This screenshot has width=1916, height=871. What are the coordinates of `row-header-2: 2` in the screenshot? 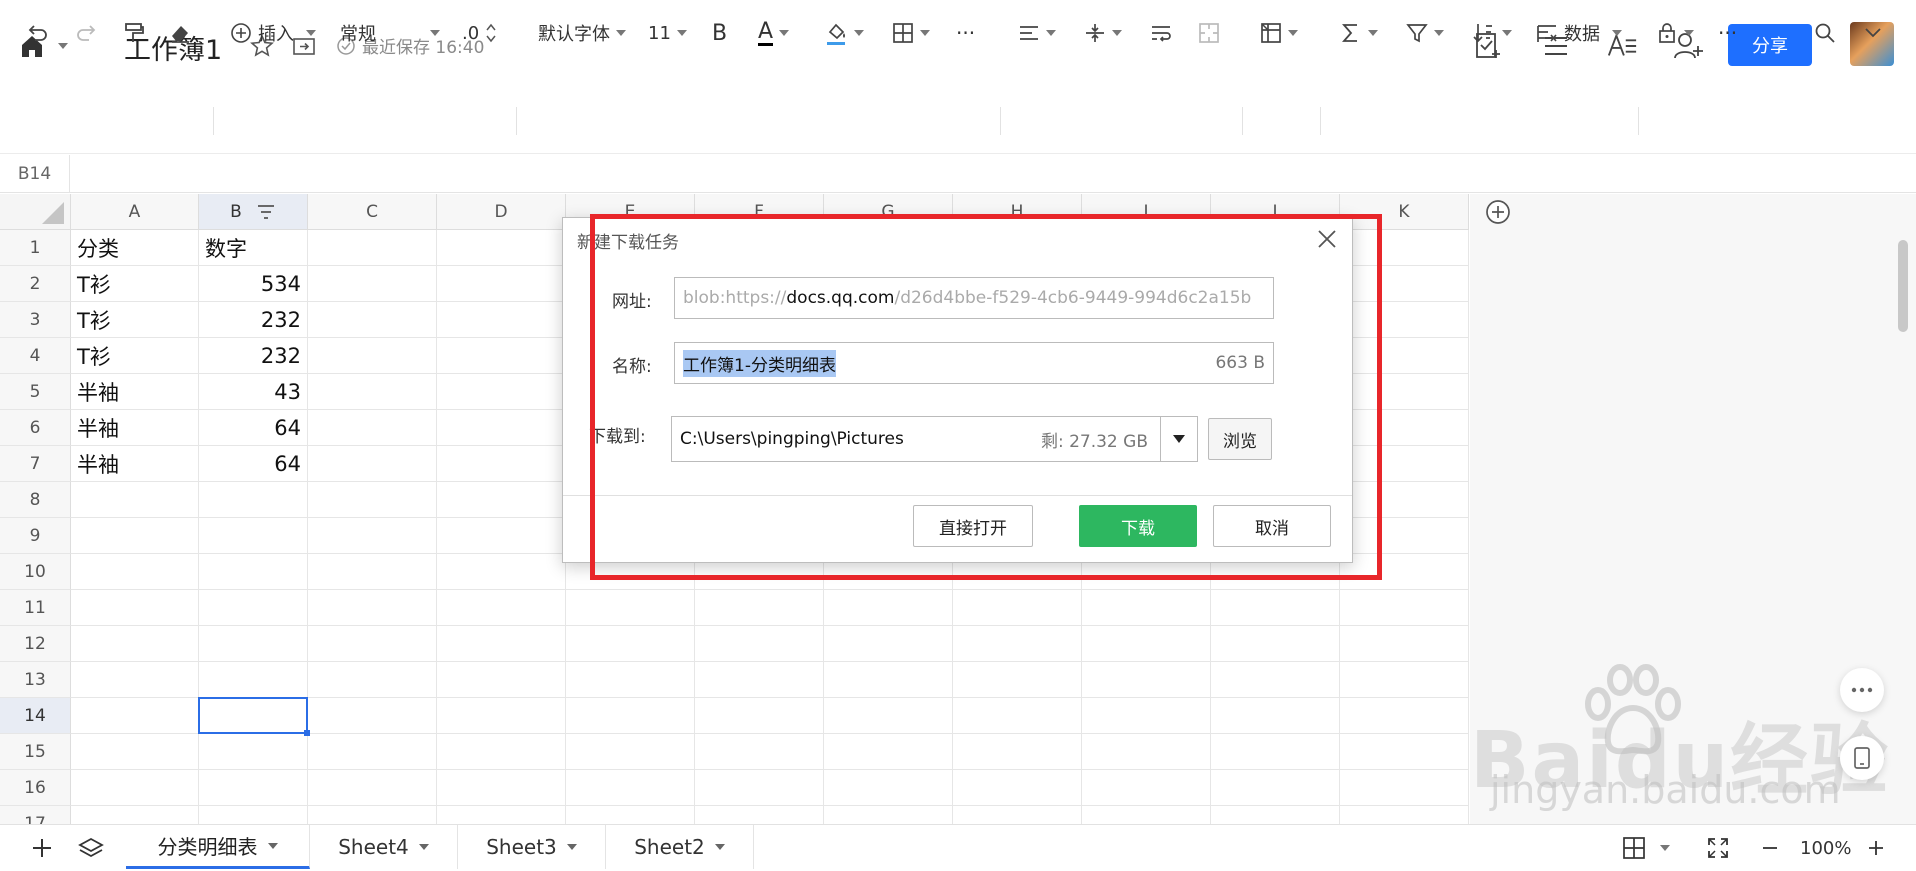 It's located at (35, 284).